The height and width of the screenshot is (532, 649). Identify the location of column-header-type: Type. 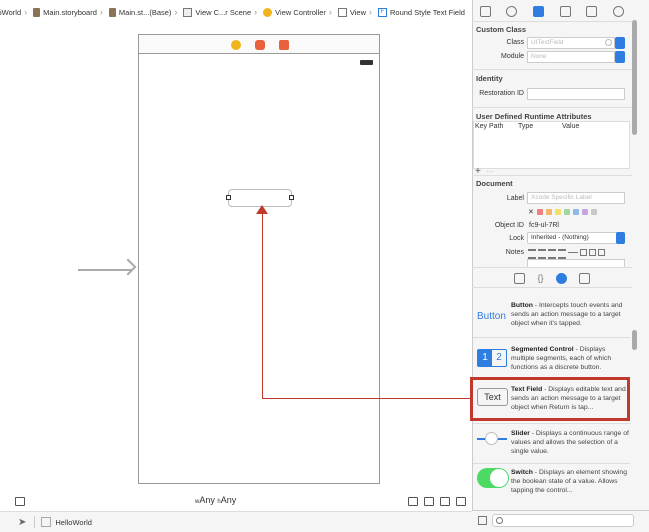
(525, 126).